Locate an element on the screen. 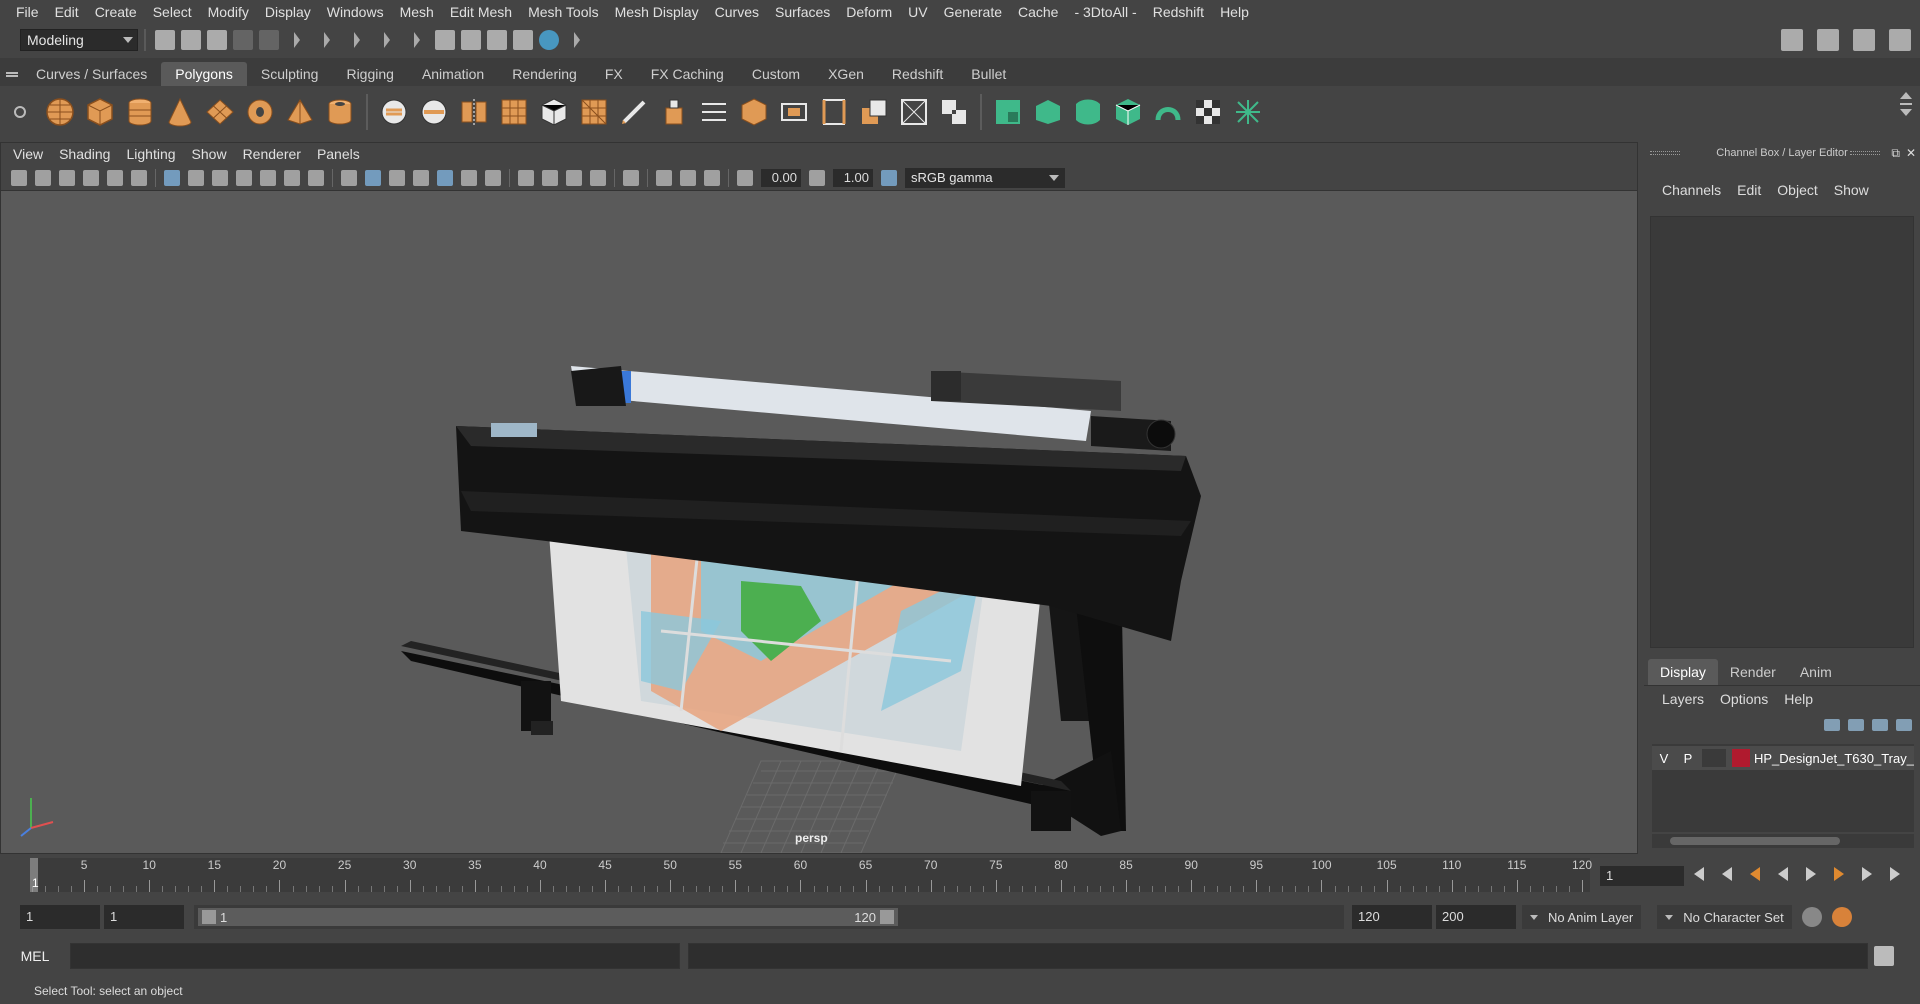  hypershade-icon is located at coordinates (549, 40).